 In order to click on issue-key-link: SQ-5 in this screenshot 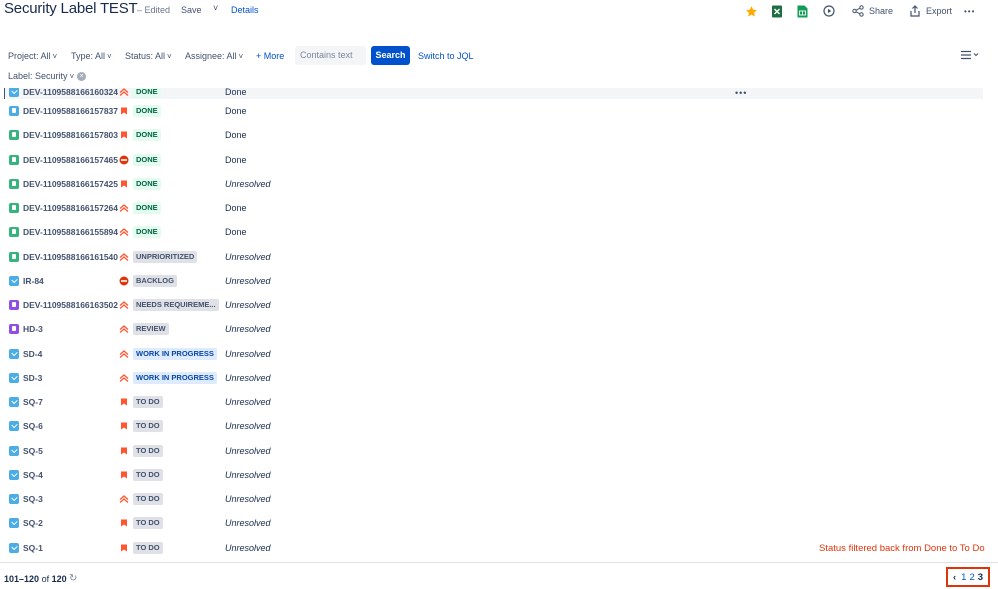, I will do `click(33, 451)`.